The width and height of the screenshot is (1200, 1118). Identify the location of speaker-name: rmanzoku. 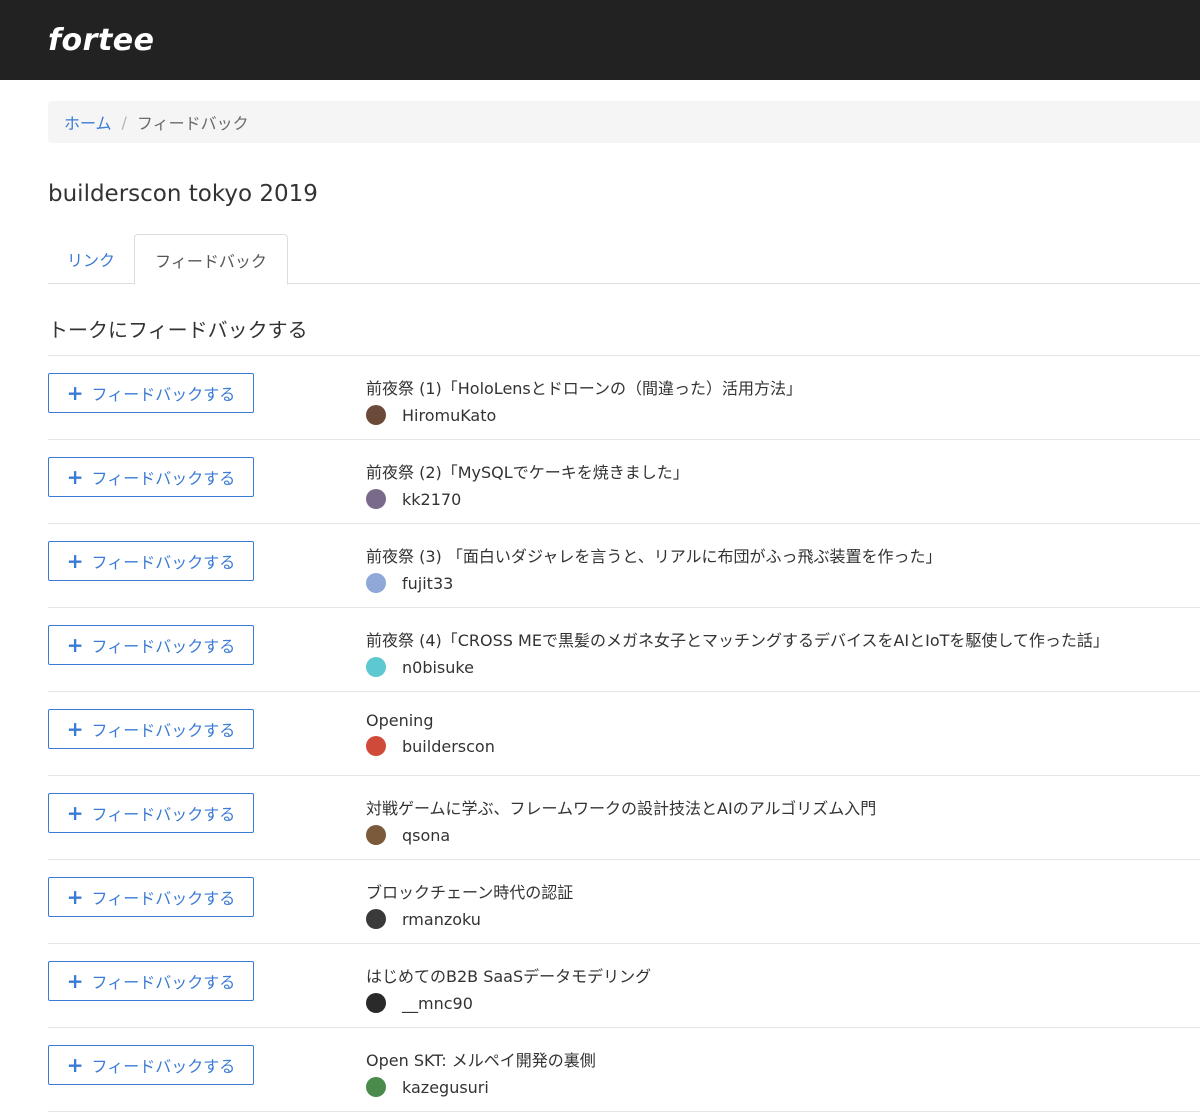
(441, 919).